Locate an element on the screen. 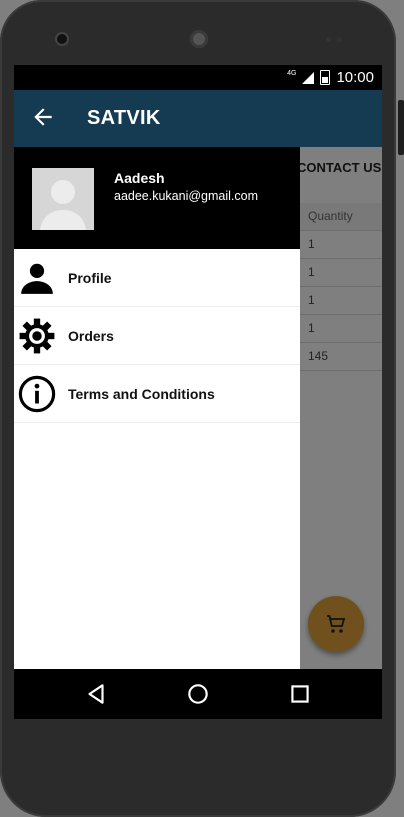 This screenshot has height=817, width=404. drawer-item-terms: Terms and Conditions is located at coordinates (157, 394).